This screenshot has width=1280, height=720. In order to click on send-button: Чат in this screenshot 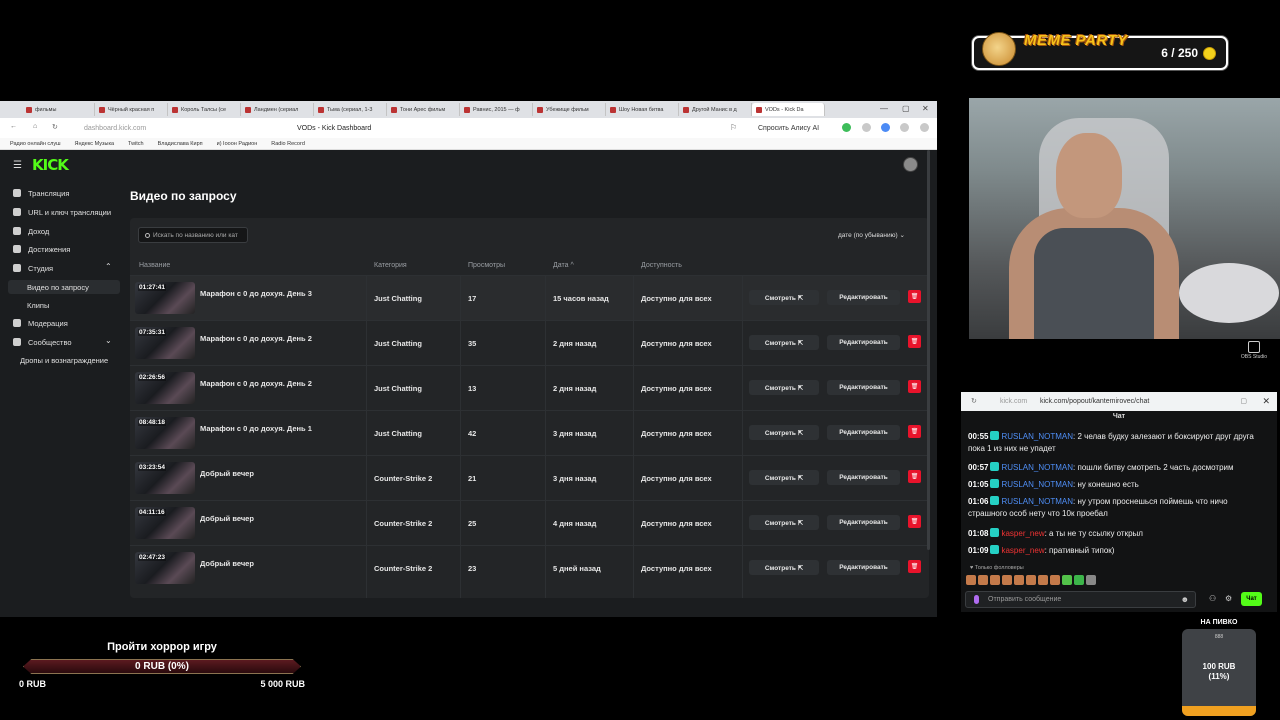, I will do `click(1251, 599)`.